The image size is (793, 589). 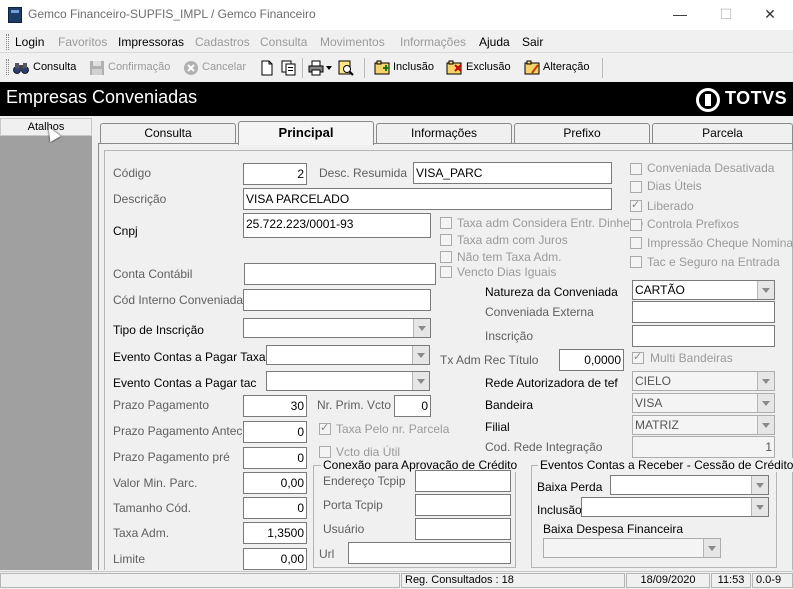 What do you see at coordinates (337, 300) in the screenshot?
I see `cod-interno-field` at bounding box center [337, 300].